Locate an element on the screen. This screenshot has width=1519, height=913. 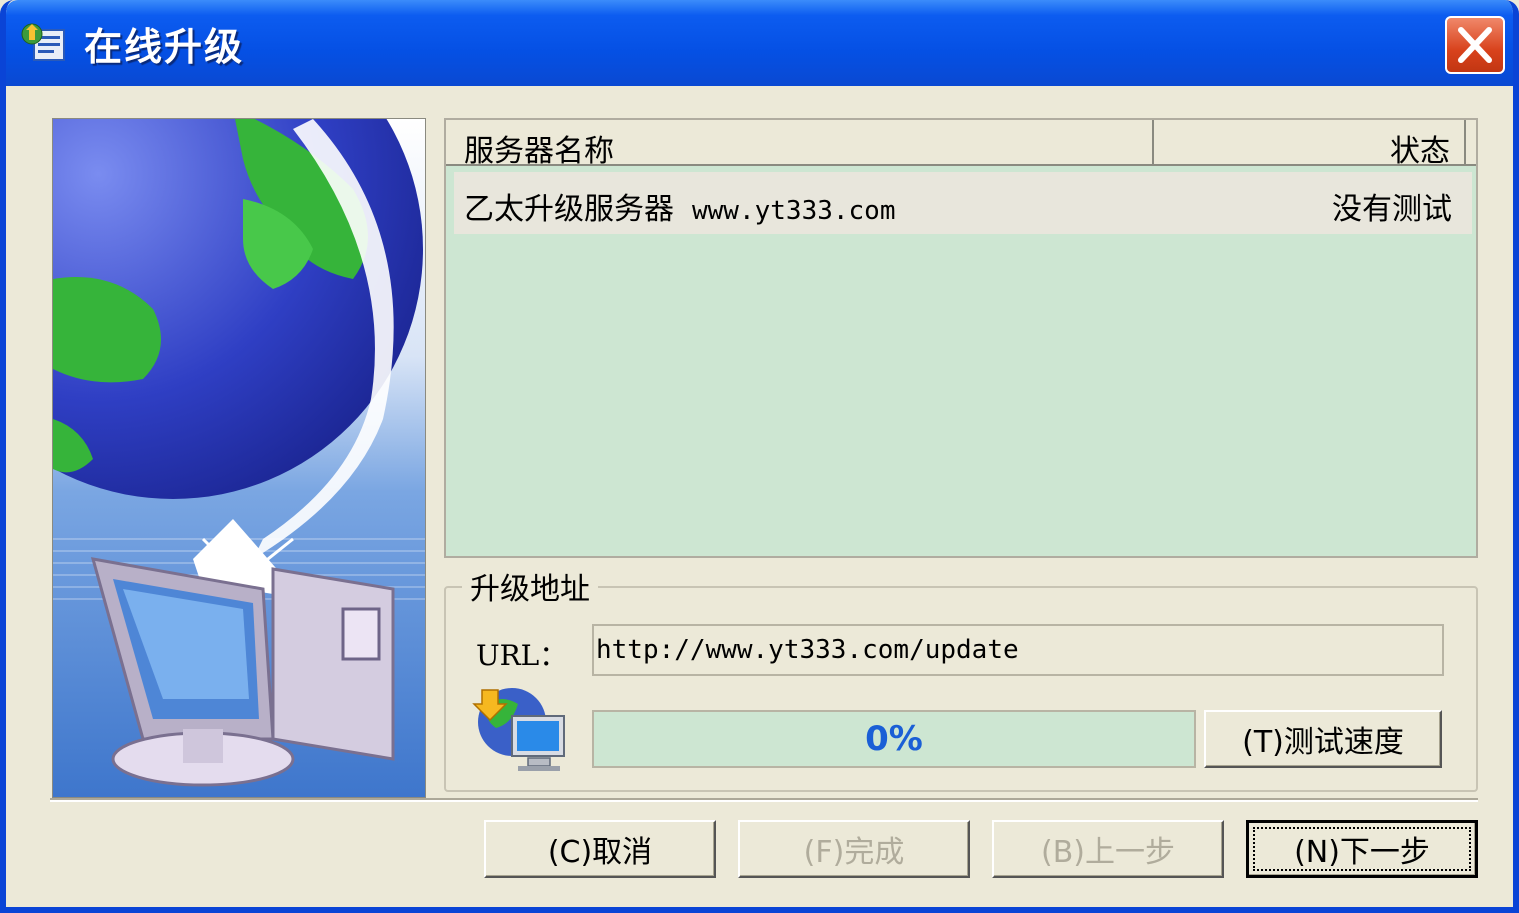
close-icon is located at coordinates (1475, 45).